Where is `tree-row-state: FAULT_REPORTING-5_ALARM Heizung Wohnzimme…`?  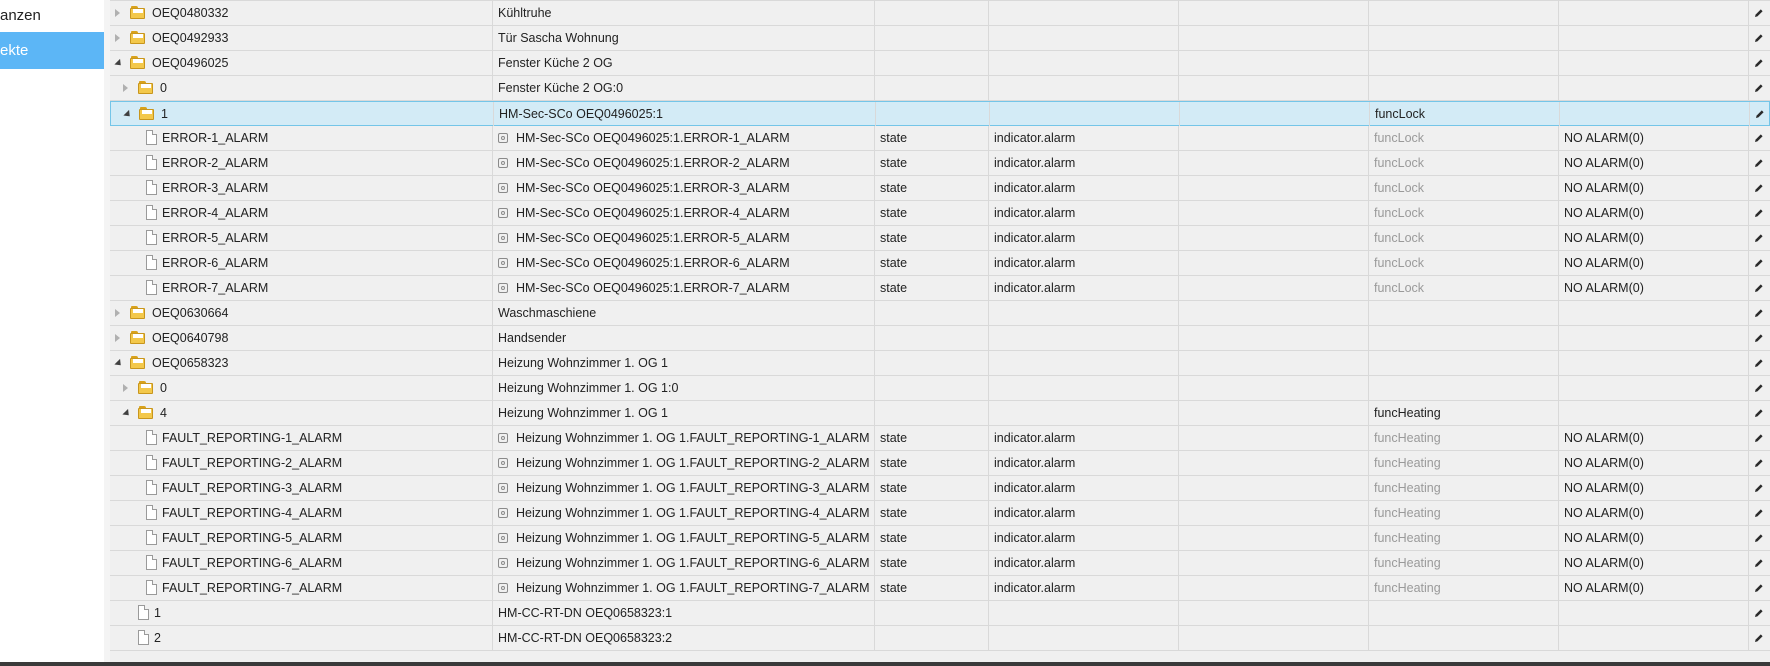
tree-row-state: FAULT_REPORTING-5_ALARM Heizung Wohnzimme… is located at coordinates (940, 538).